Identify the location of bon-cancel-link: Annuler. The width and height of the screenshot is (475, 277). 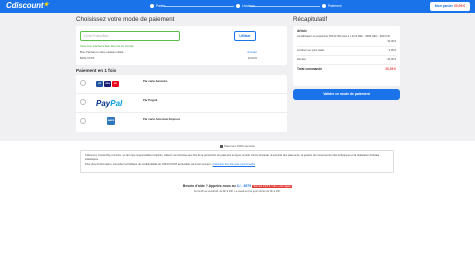
(252, 52).